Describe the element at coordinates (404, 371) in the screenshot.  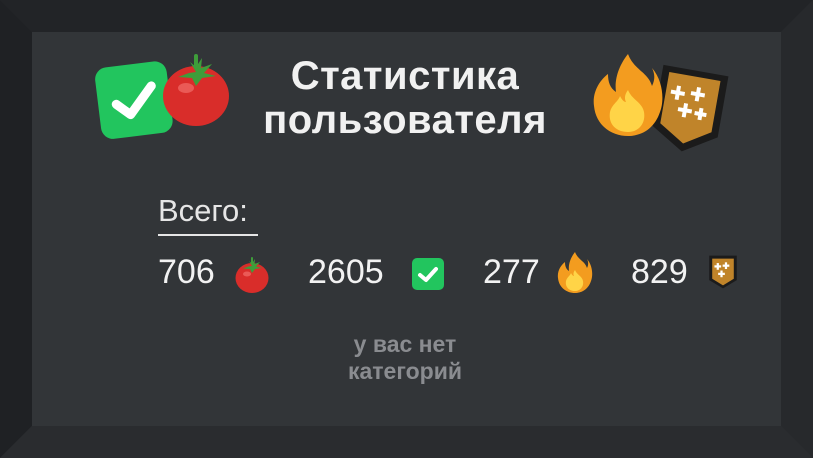
I see `no-categories-line-2: категорий` at that location.